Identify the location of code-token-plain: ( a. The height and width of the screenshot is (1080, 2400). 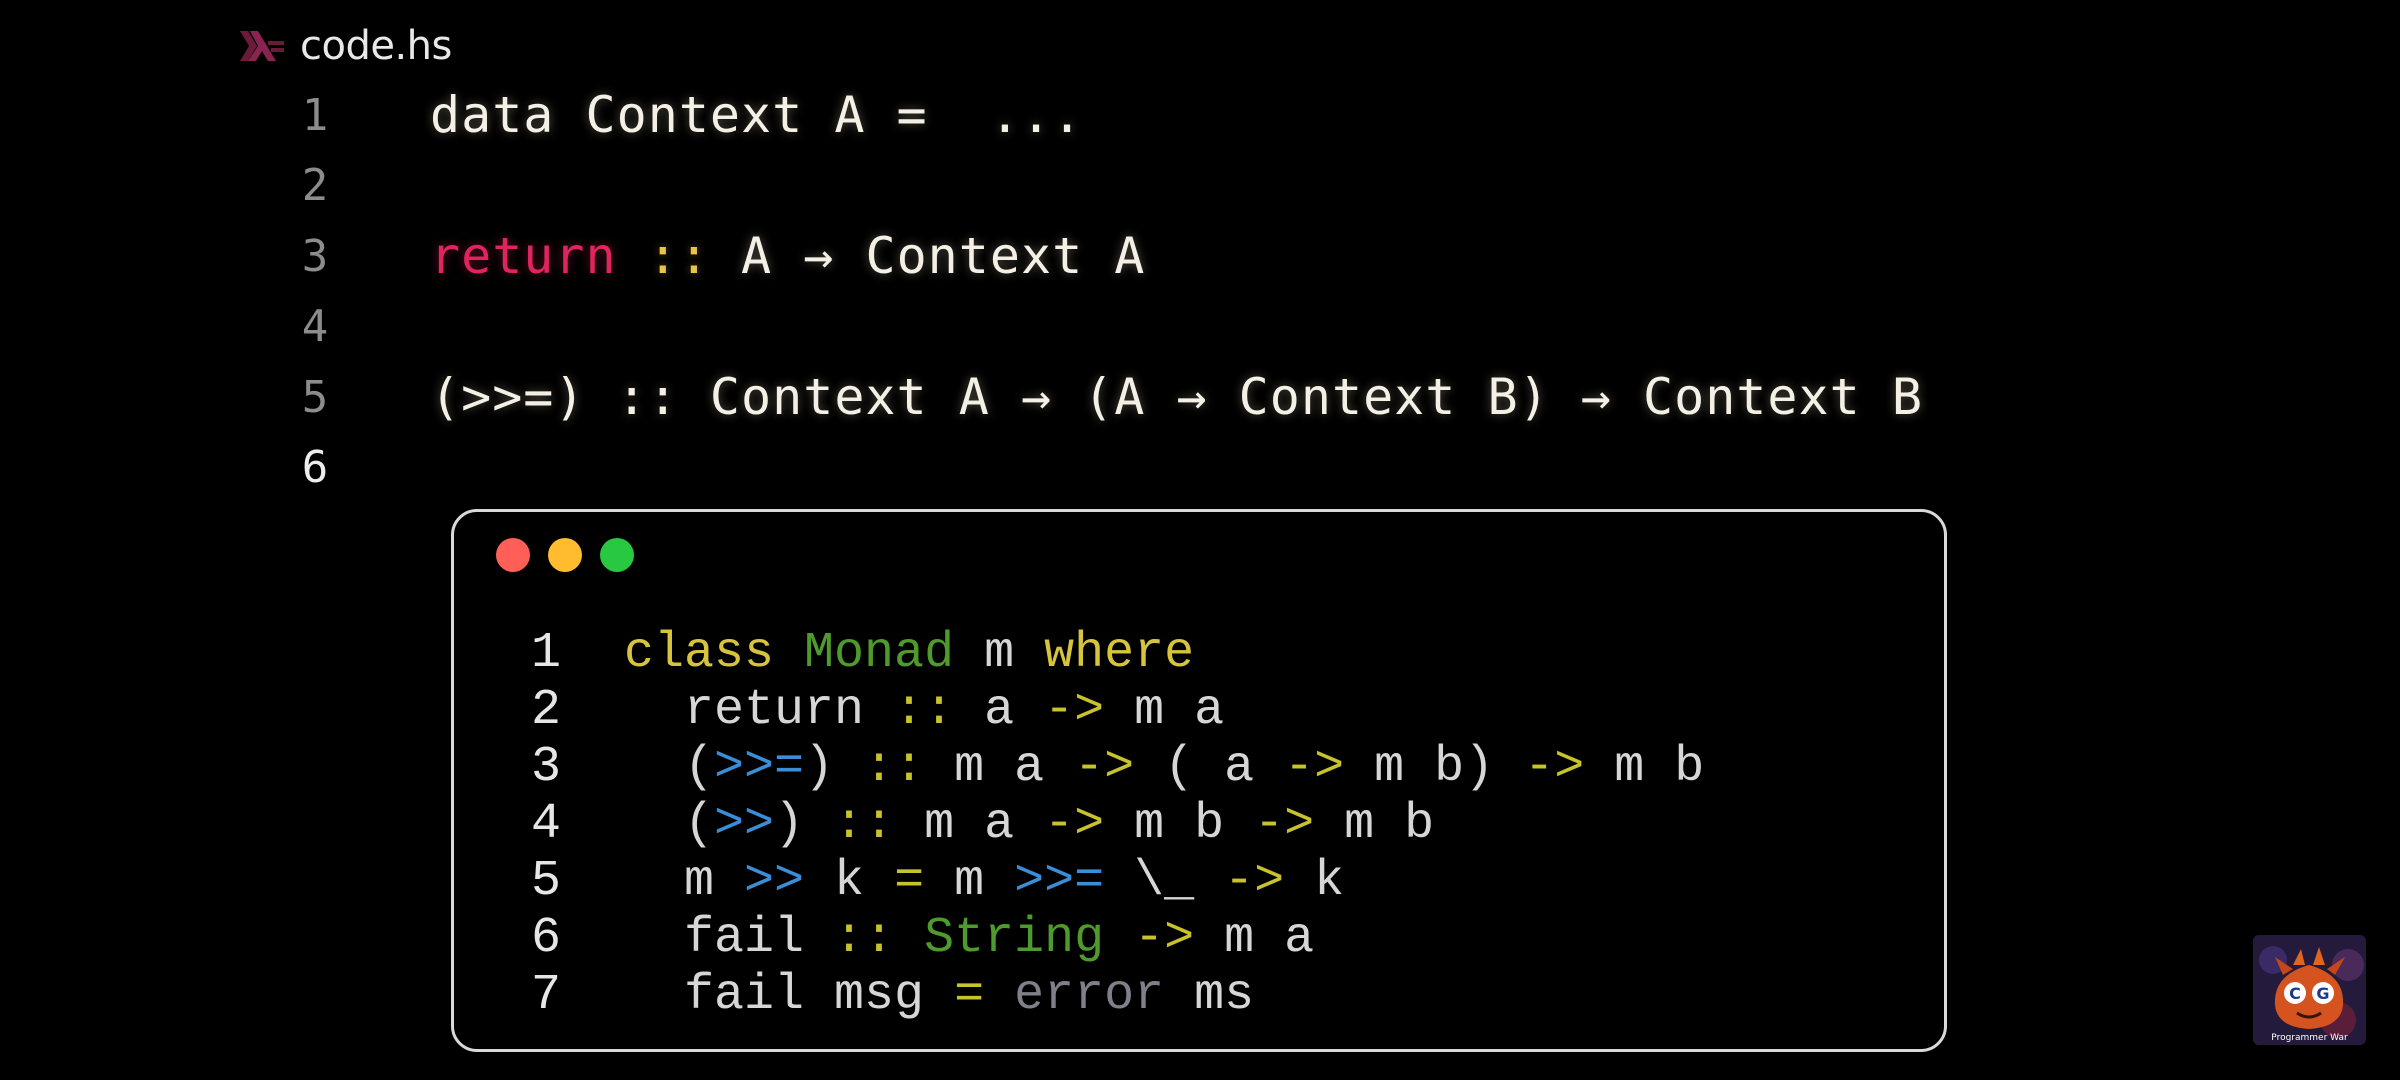
(1209, 767).